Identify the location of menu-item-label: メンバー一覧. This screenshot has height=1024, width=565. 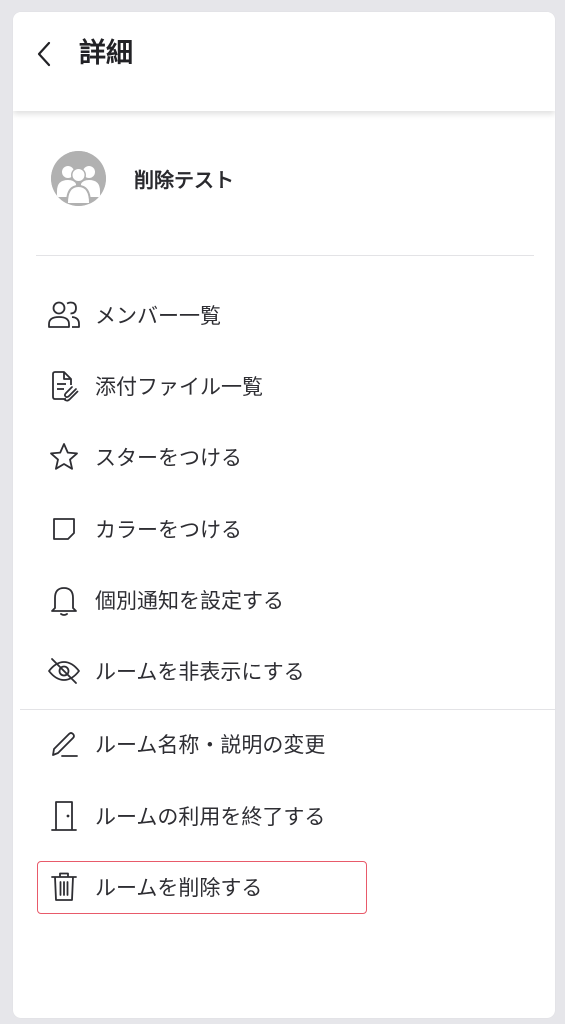
(158, 316).